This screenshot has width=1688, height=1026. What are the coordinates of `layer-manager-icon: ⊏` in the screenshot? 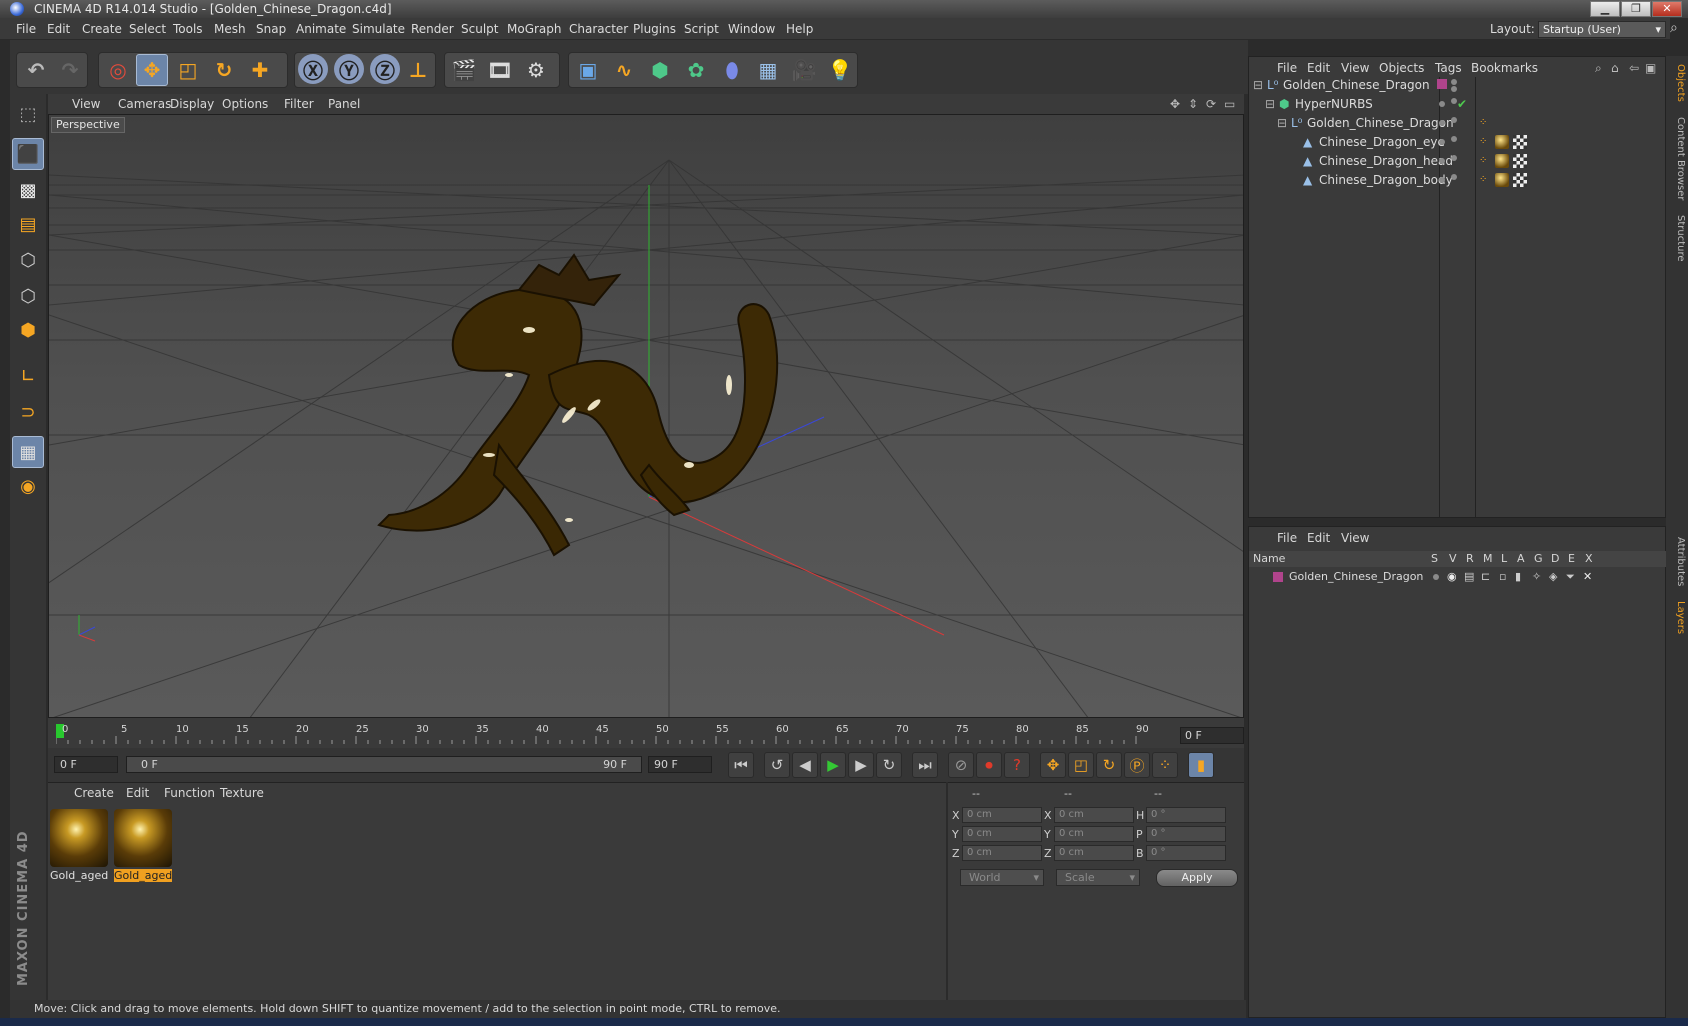 It's located at (1485, 577).